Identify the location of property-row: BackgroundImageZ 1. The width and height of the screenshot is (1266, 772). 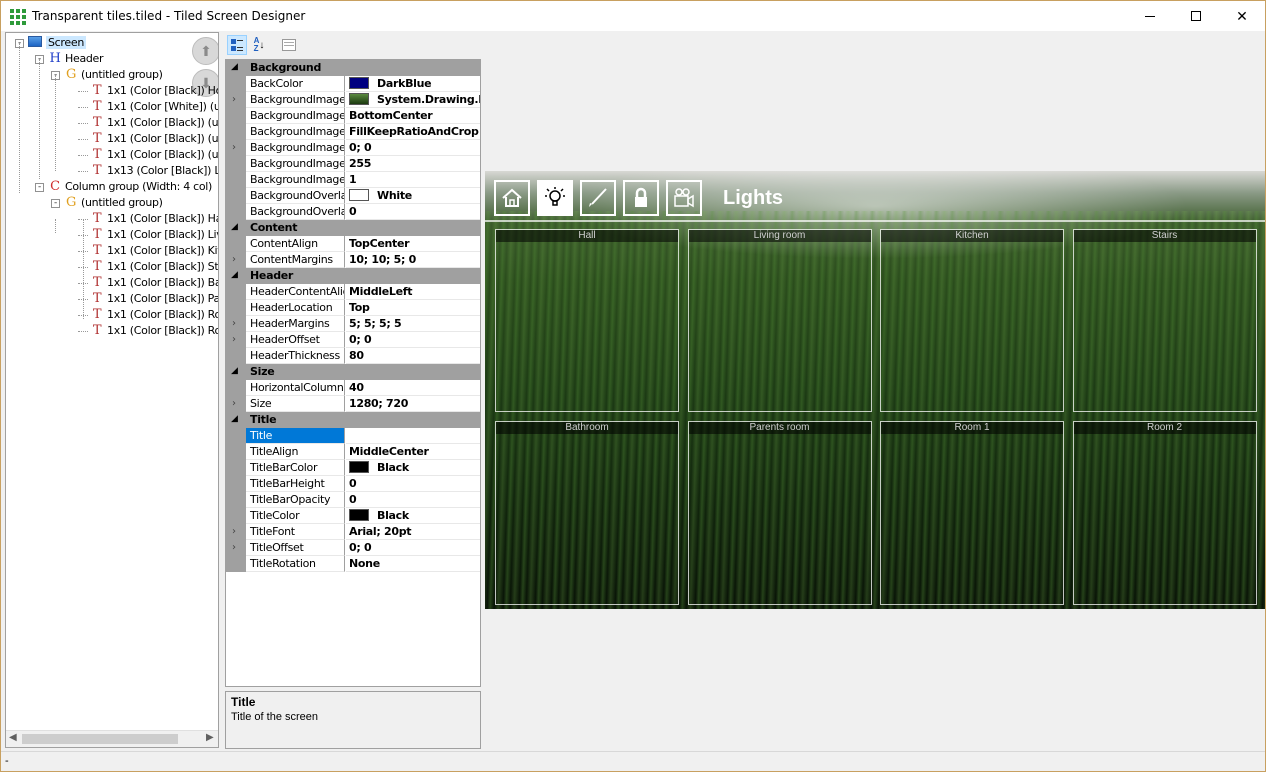
(353, 180).